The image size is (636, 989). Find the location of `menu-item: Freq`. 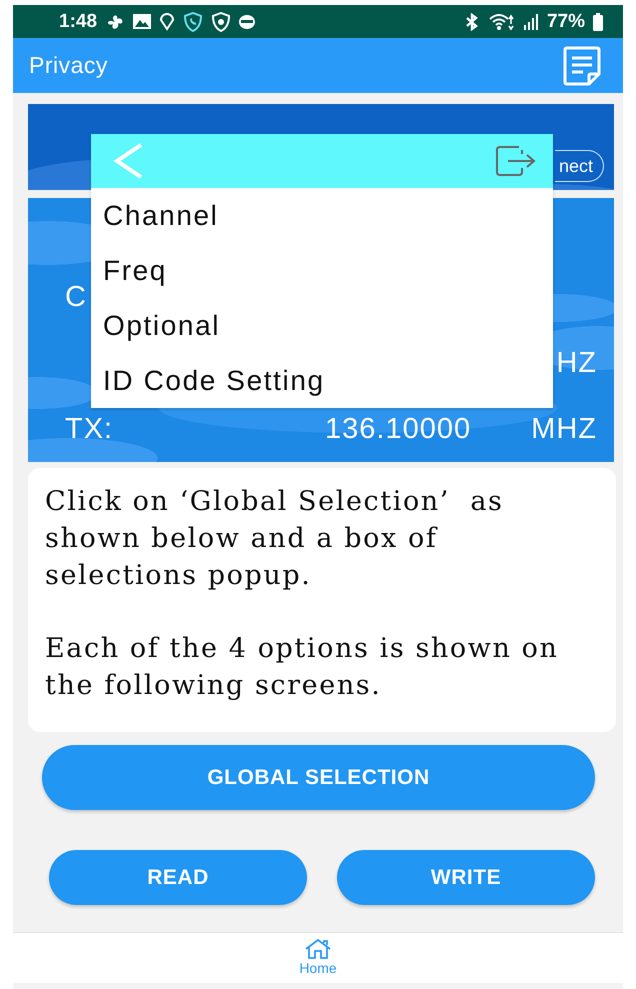

menu-item: Freq is located at coordinates (322, 270).